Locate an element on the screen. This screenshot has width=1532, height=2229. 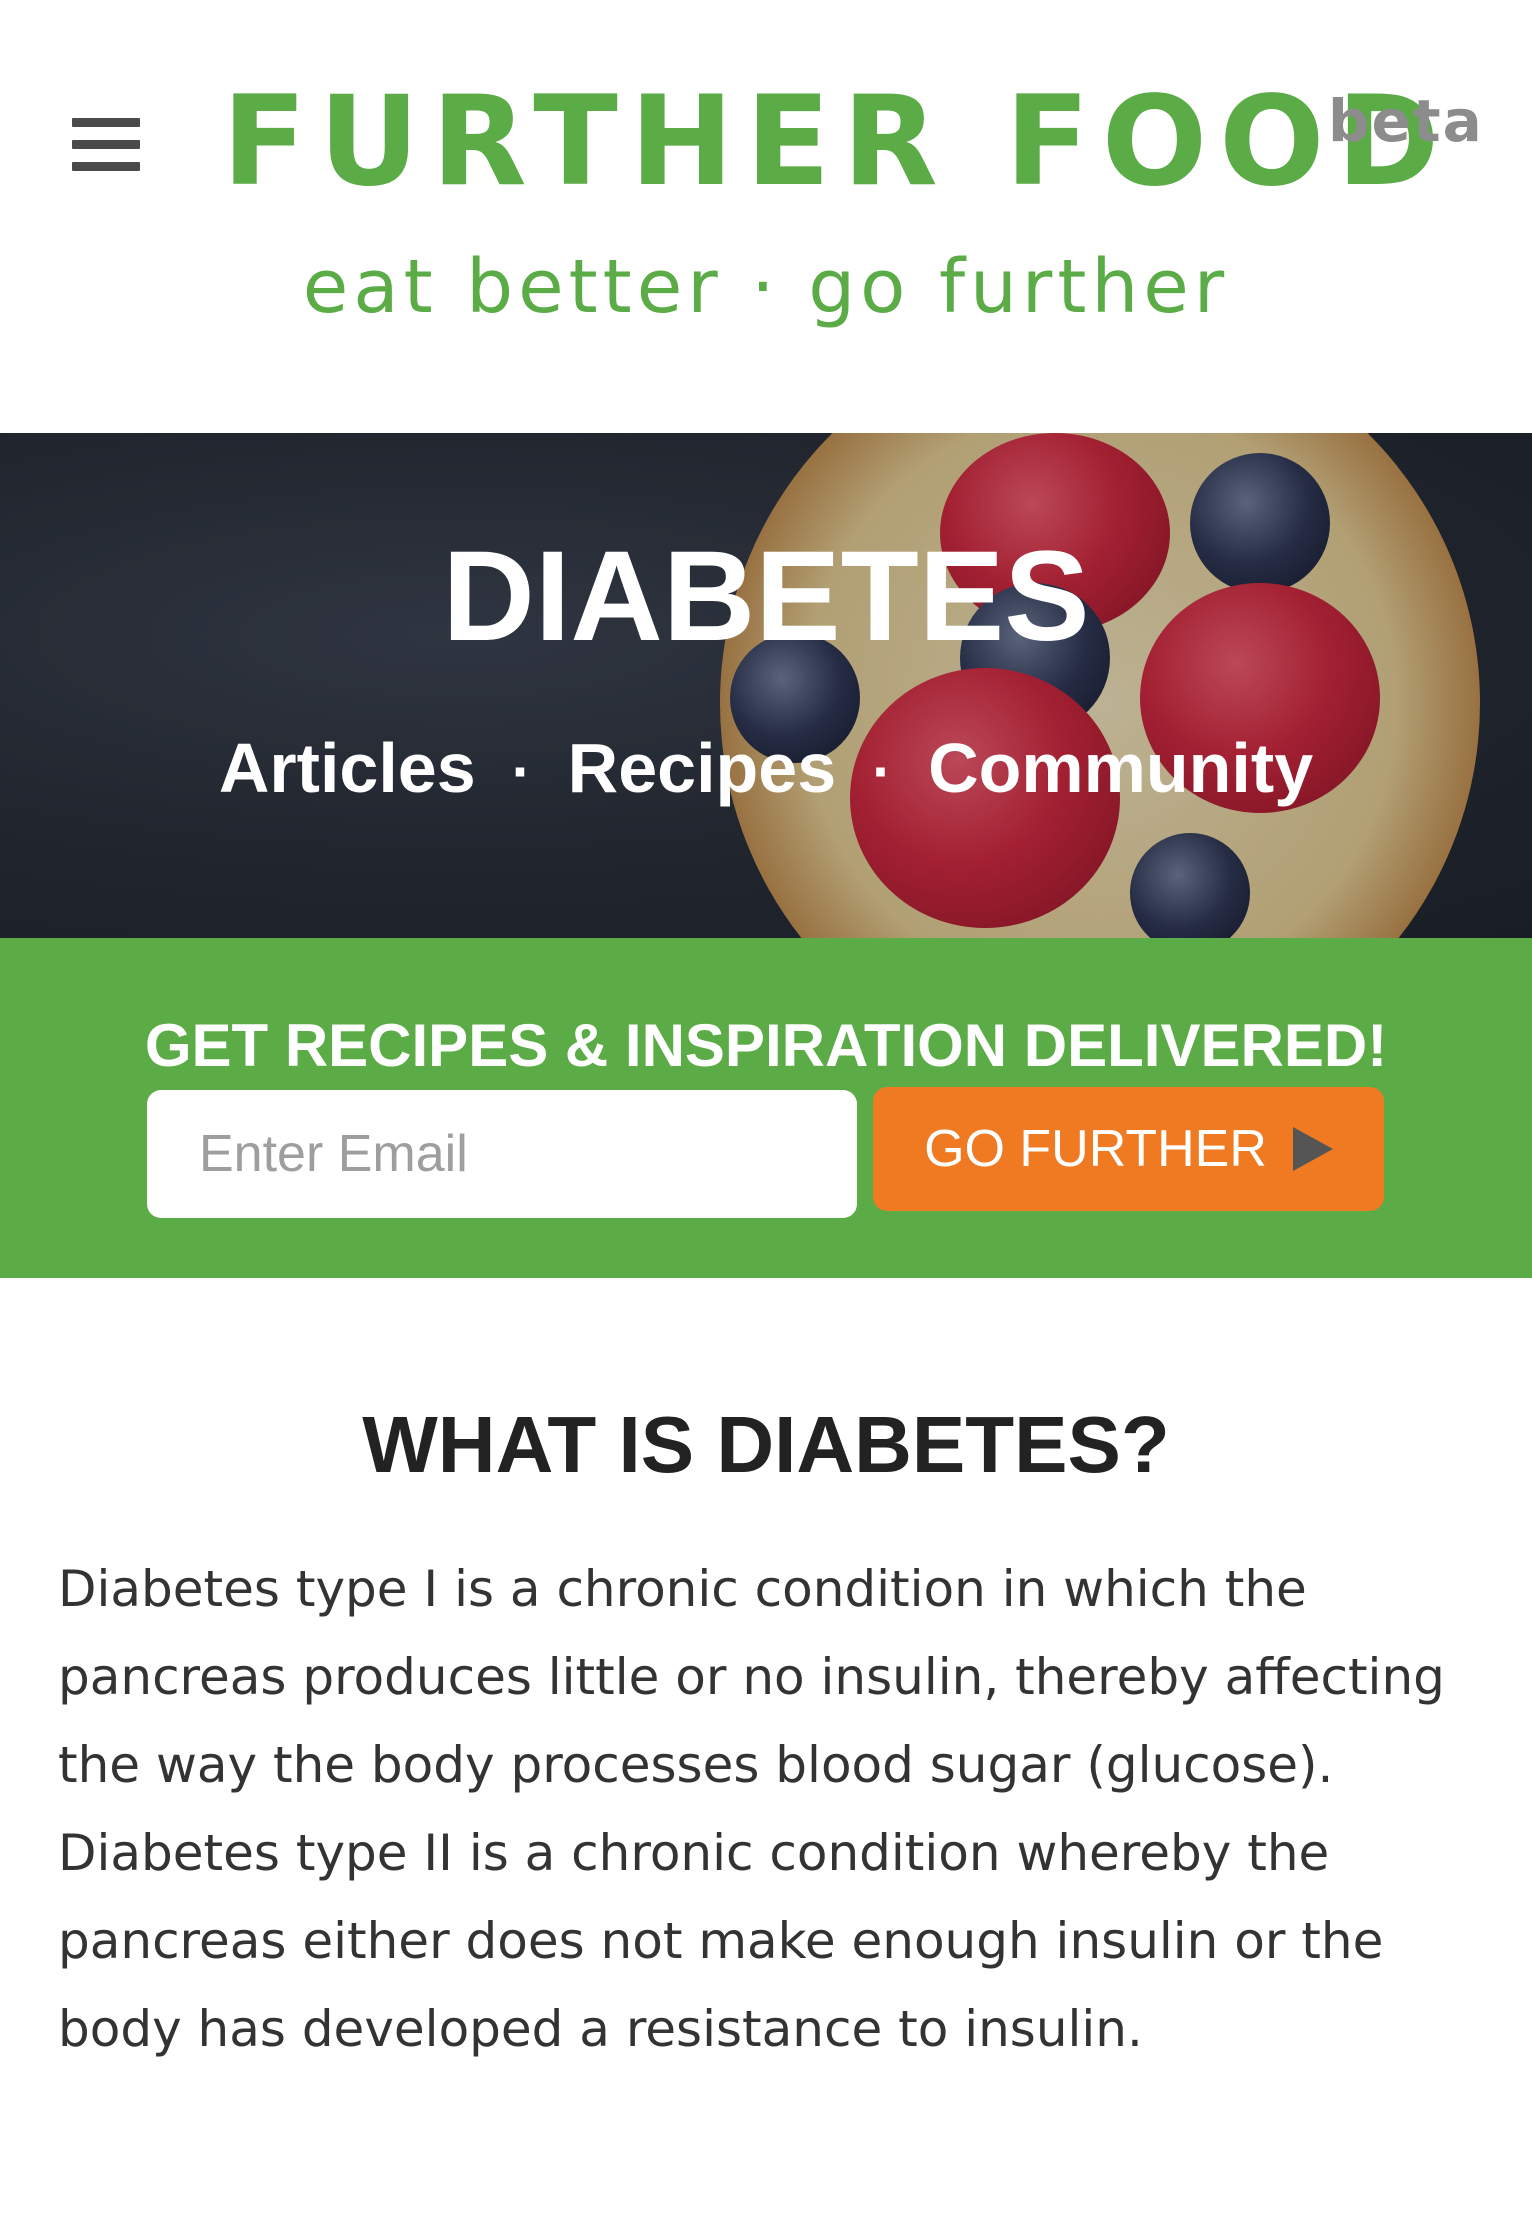
nav-community-link: Community is located at coordinates (1120, 768).